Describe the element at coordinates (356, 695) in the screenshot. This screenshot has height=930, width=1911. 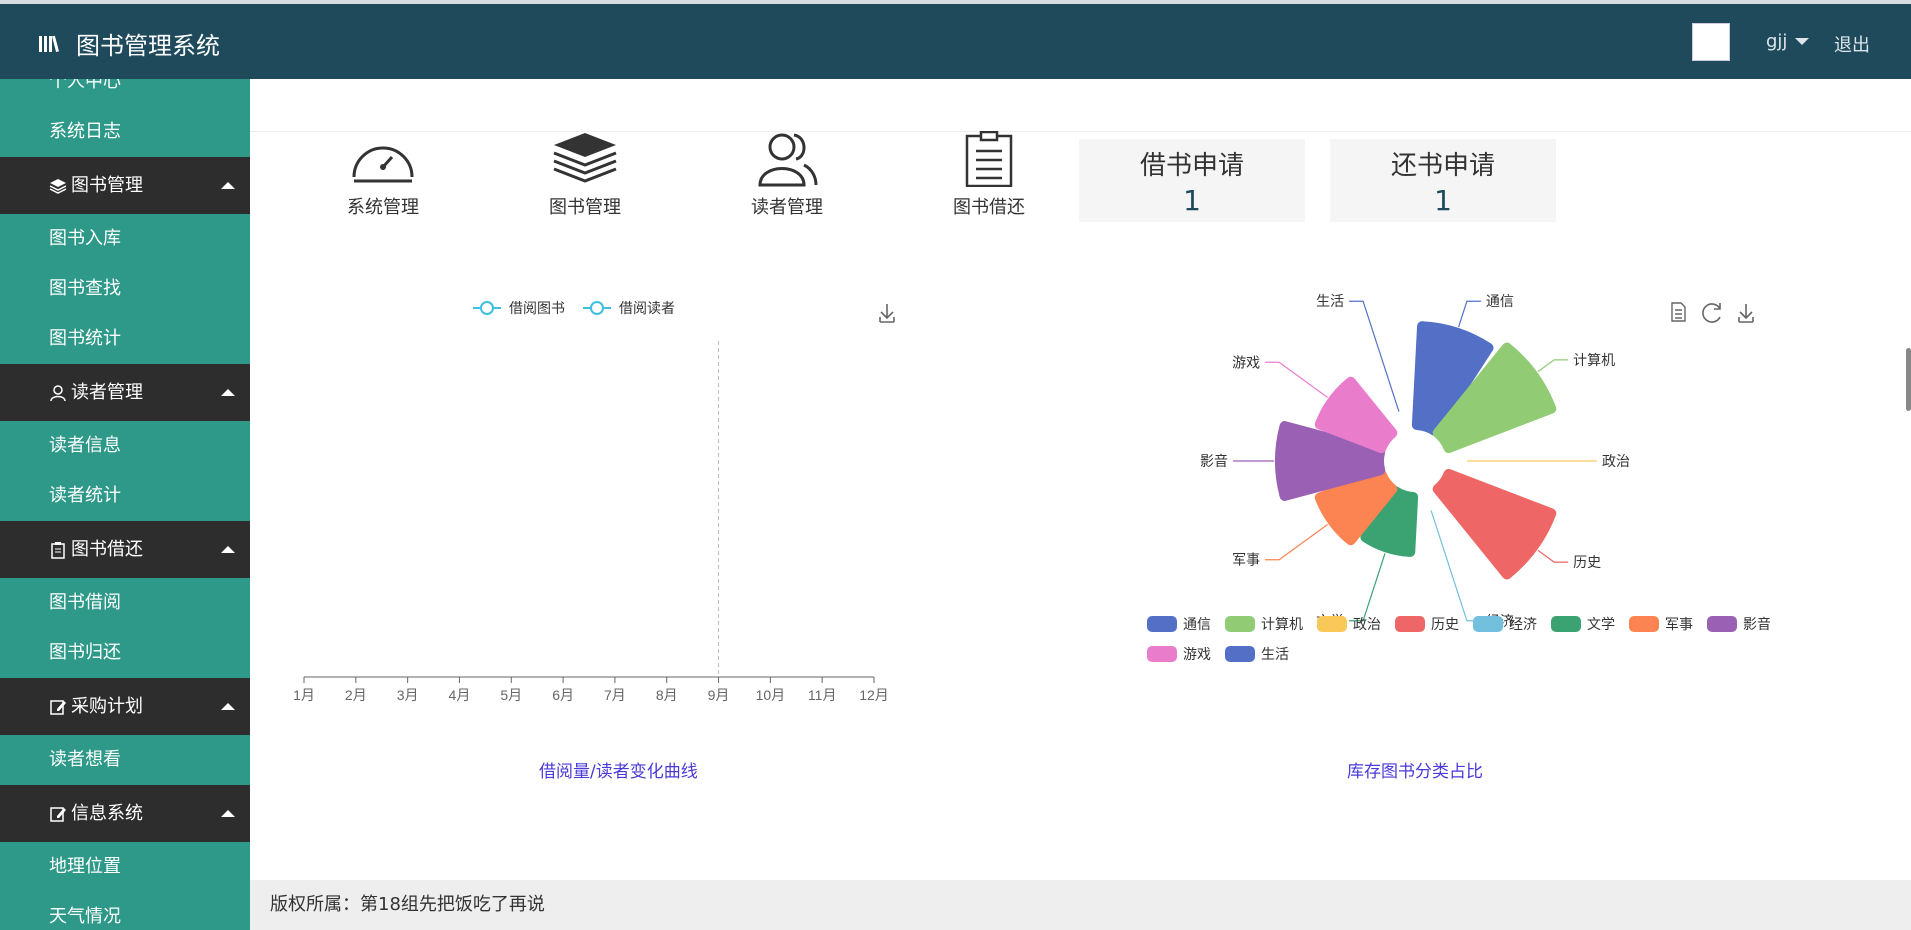
I see `x-tick-label: 2月` at that location.